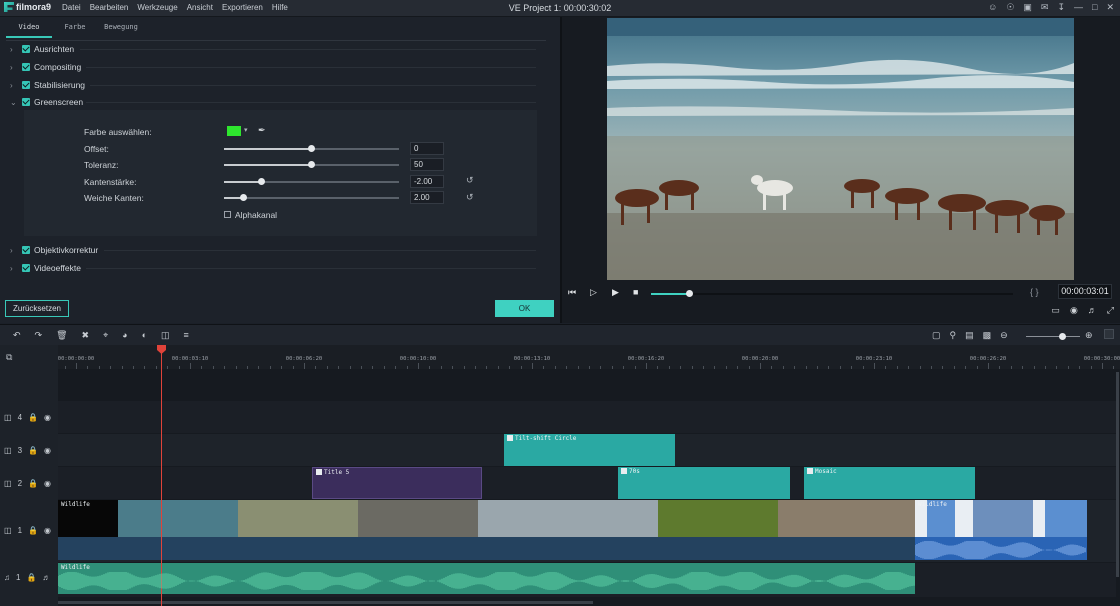 The image size is (1120, 606). What do you see at coordinates (186, 335) in the screenshot?
I see `audio-mixer-icon: ≡` at bounding box center [186, 335].